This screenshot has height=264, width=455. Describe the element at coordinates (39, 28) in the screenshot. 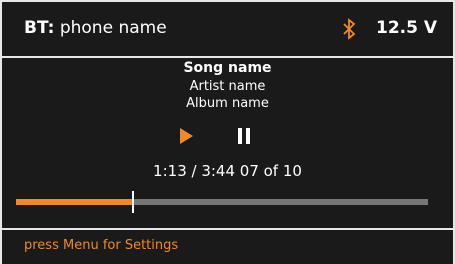

I see `bt-label: BT:` at that location.